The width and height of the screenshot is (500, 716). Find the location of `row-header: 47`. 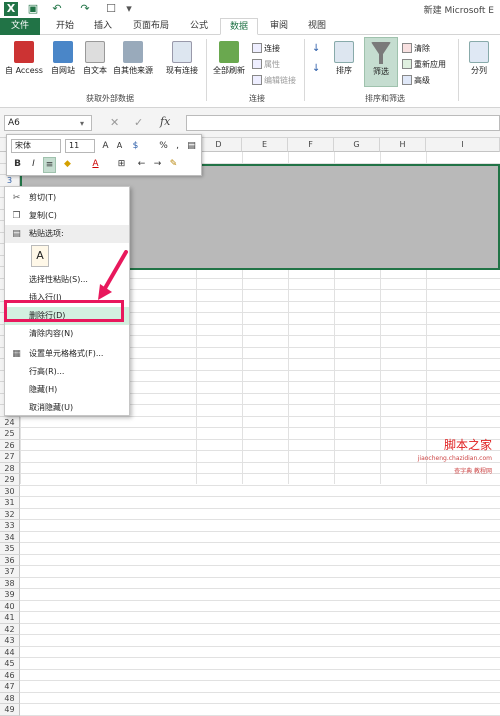

row-header: 47 is located at coordinates (10, 687).